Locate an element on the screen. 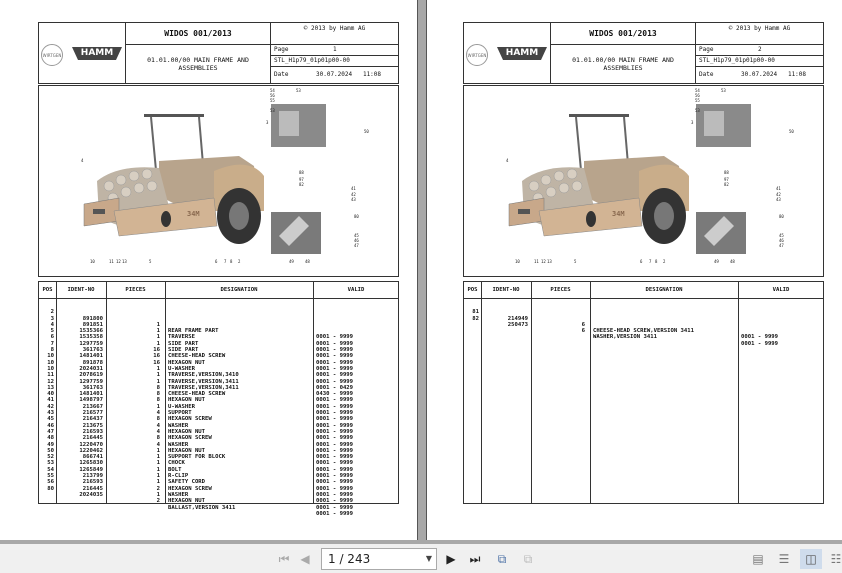 The width and height of the screenshot is (842, 573). callout-label: 11 is located at coordinates (111, 261).